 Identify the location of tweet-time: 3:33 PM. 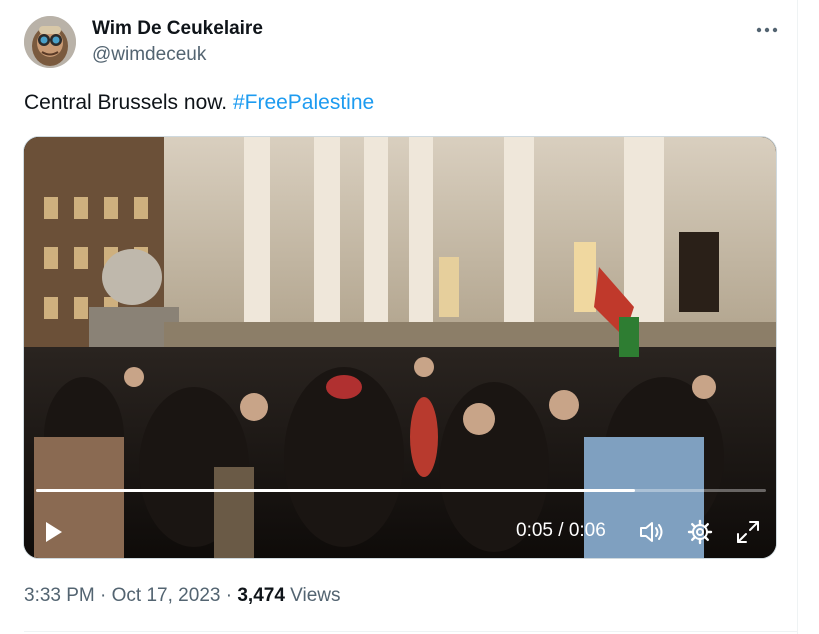
(59, 595).